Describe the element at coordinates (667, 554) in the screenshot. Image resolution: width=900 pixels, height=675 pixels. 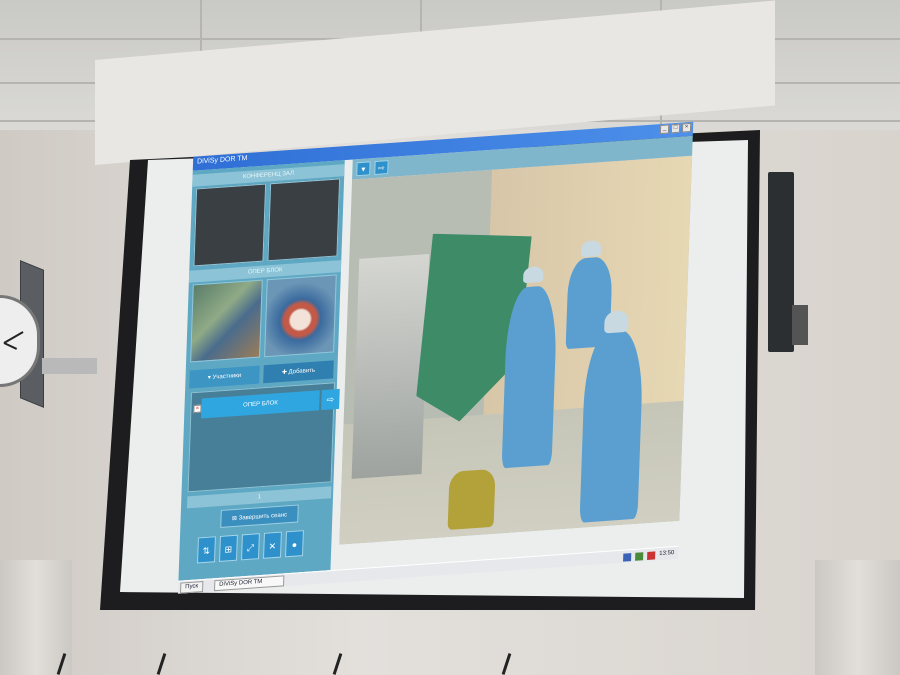
I see `taskbar-clock: 13:50` at that location.